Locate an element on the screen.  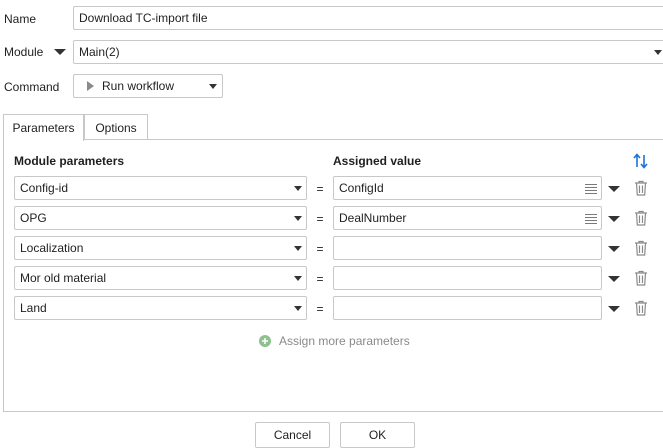
module-parameters-header: Module parameters is located at coordinates (69, 161).